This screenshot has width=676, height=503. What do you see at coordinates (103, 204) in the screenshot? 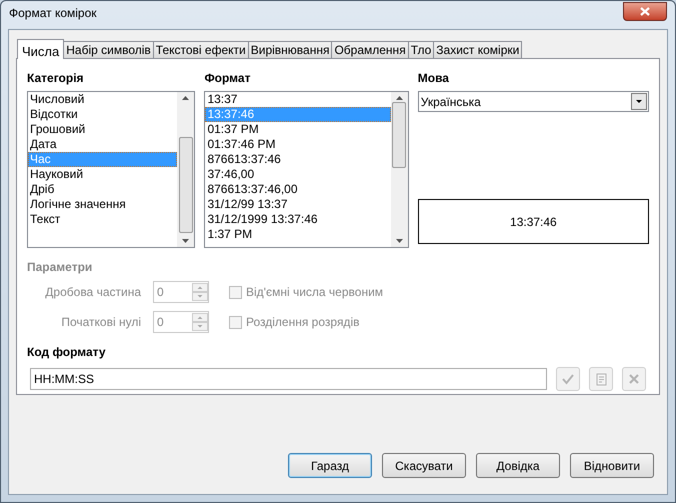
I see `list-item: Логічне значення` at bounding box center [103, 204].